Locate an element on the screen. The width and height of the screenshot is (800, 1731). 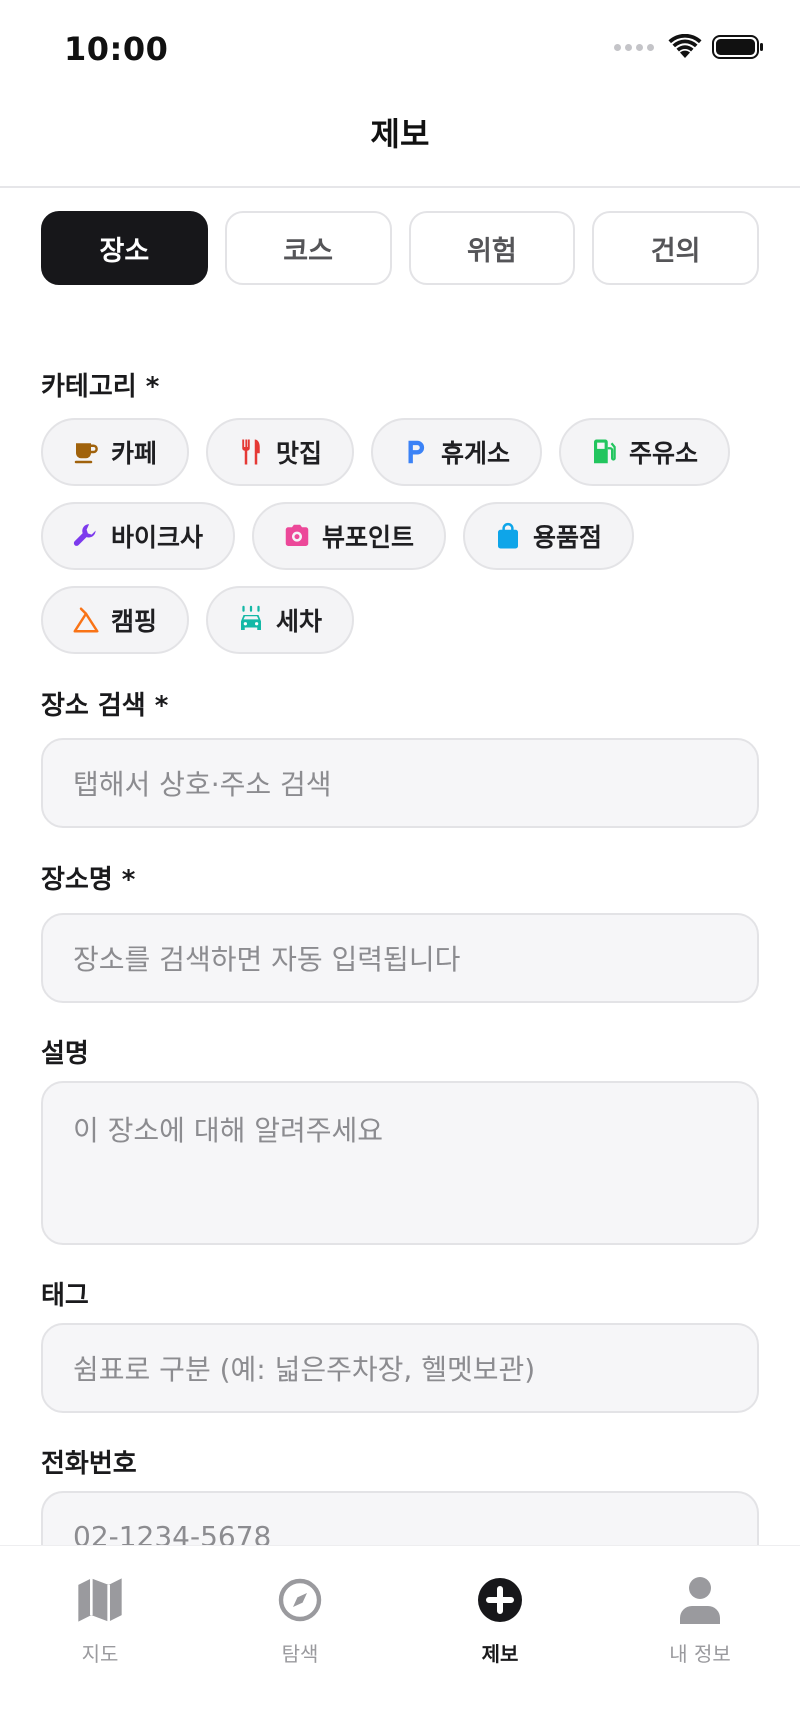
place-name-input: 장소를 검색하면 자동 입력됩니다 is located at coordinates (400, 958).